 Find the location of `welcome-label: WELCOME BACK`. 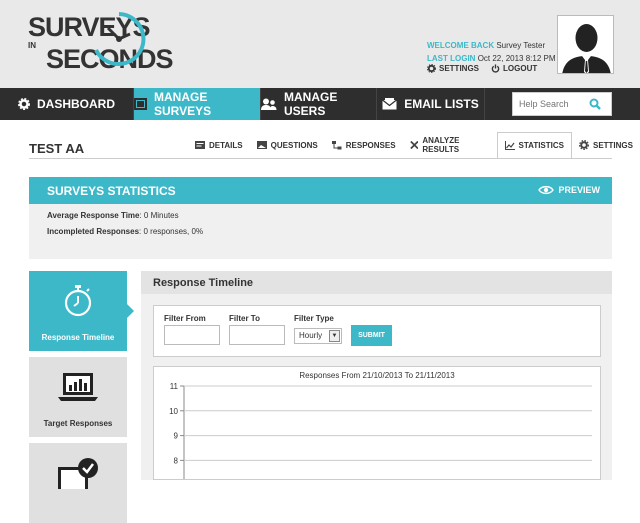

welcome-label: WELCOME BACK is located at coordinates (461, 45).